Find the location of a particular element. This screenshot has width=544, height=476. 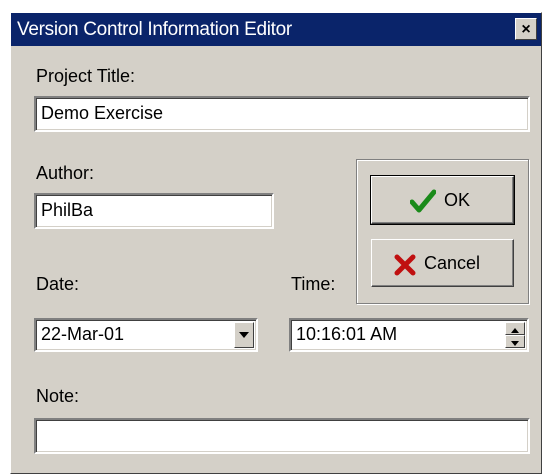

date-label: Date: is located at coordinates (58, 284).